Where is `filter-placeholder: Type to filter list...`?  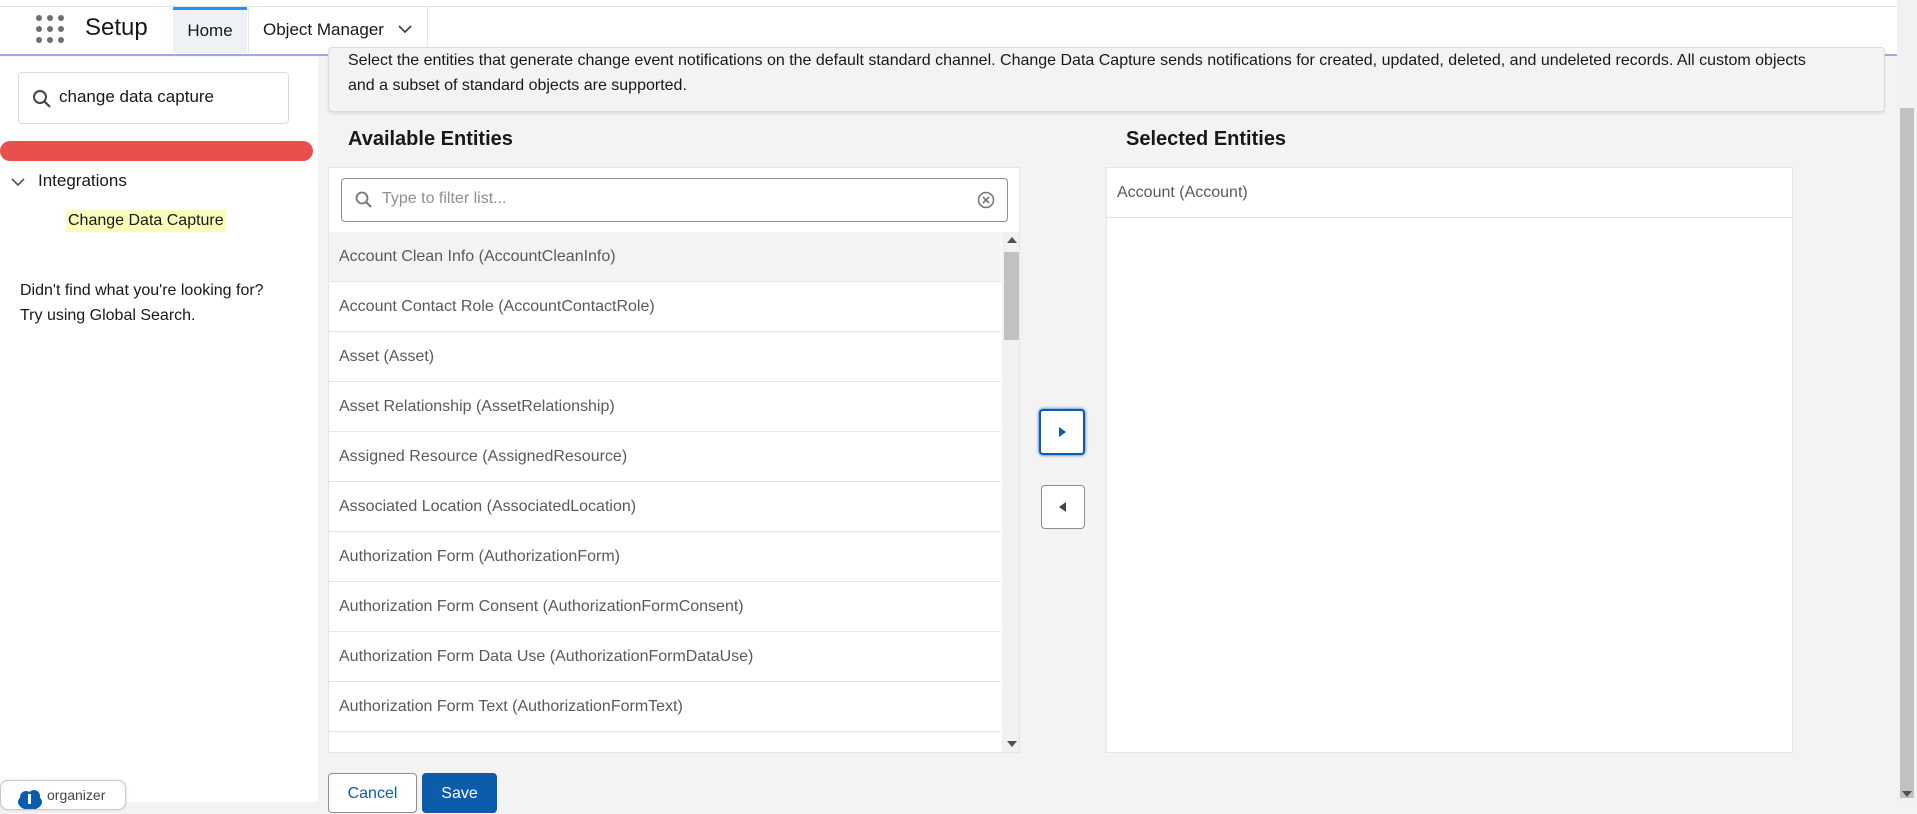 filter-placeholder: Type to filter list... is located at coordinates (444, 198).